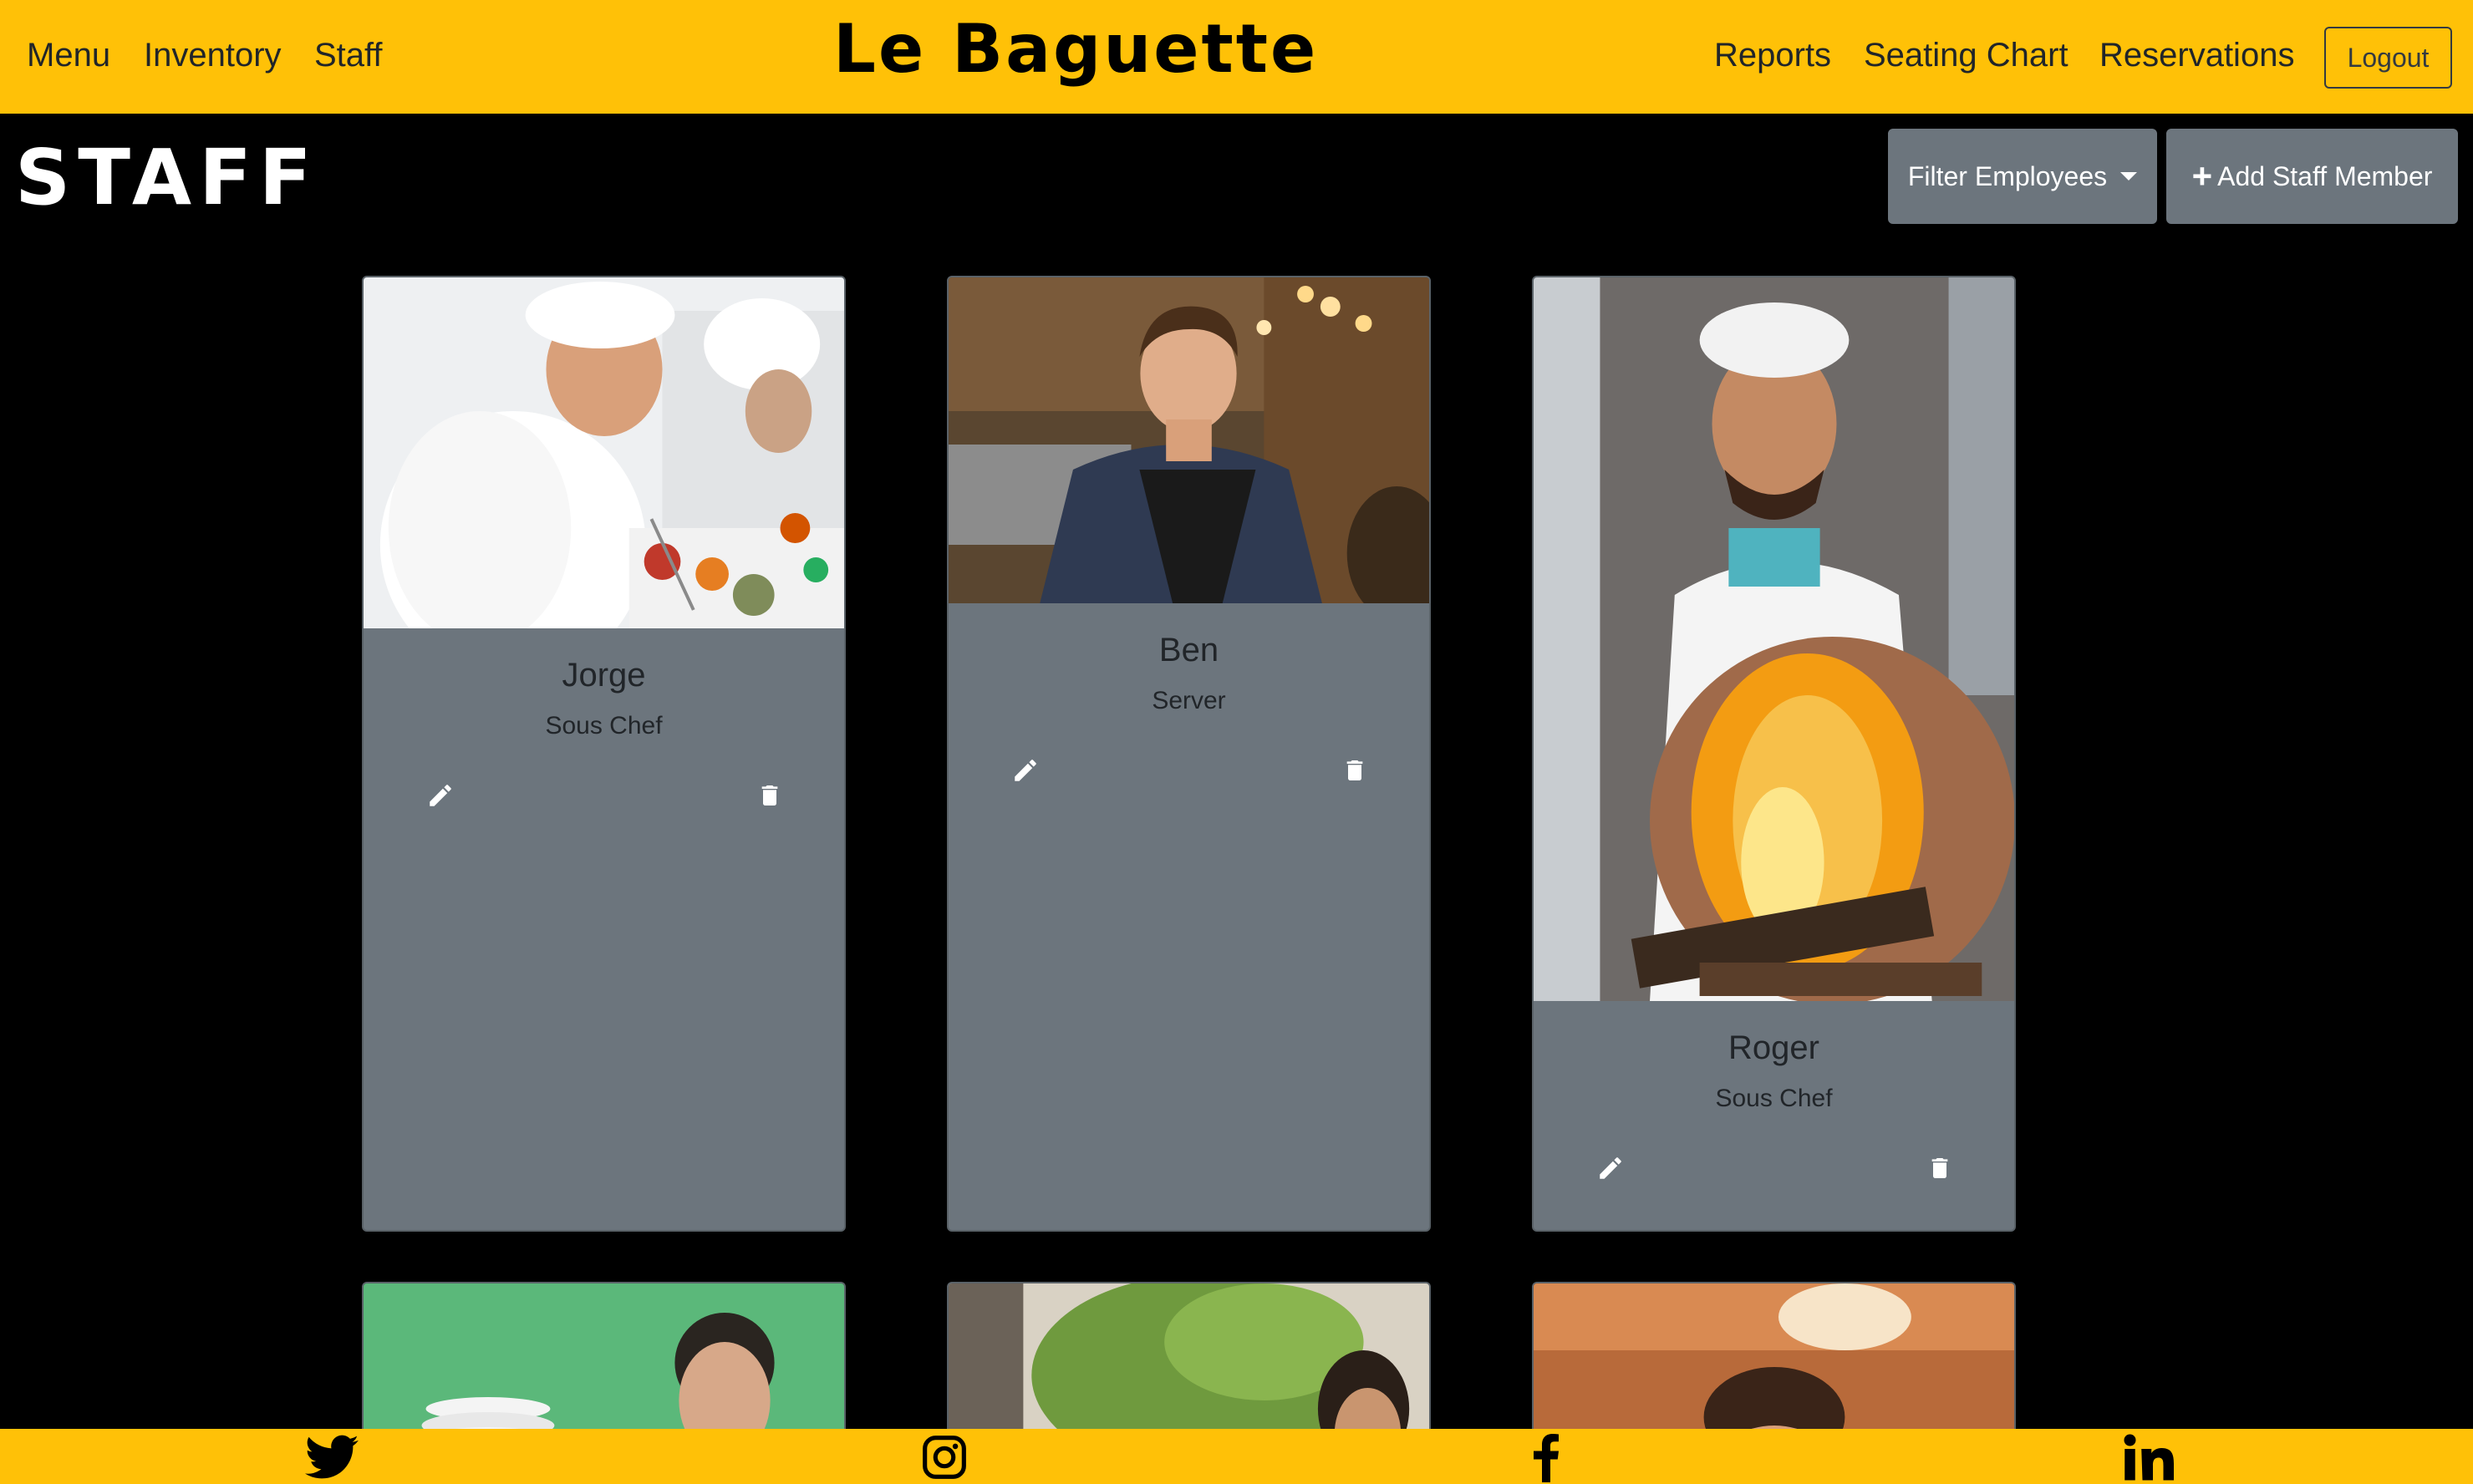 The width and height of the screenshot is (2473, 1484). Describe the element at coordinates (213, 55) in the screenshot. I see `nav-inventory-link: Inventory` at that location.